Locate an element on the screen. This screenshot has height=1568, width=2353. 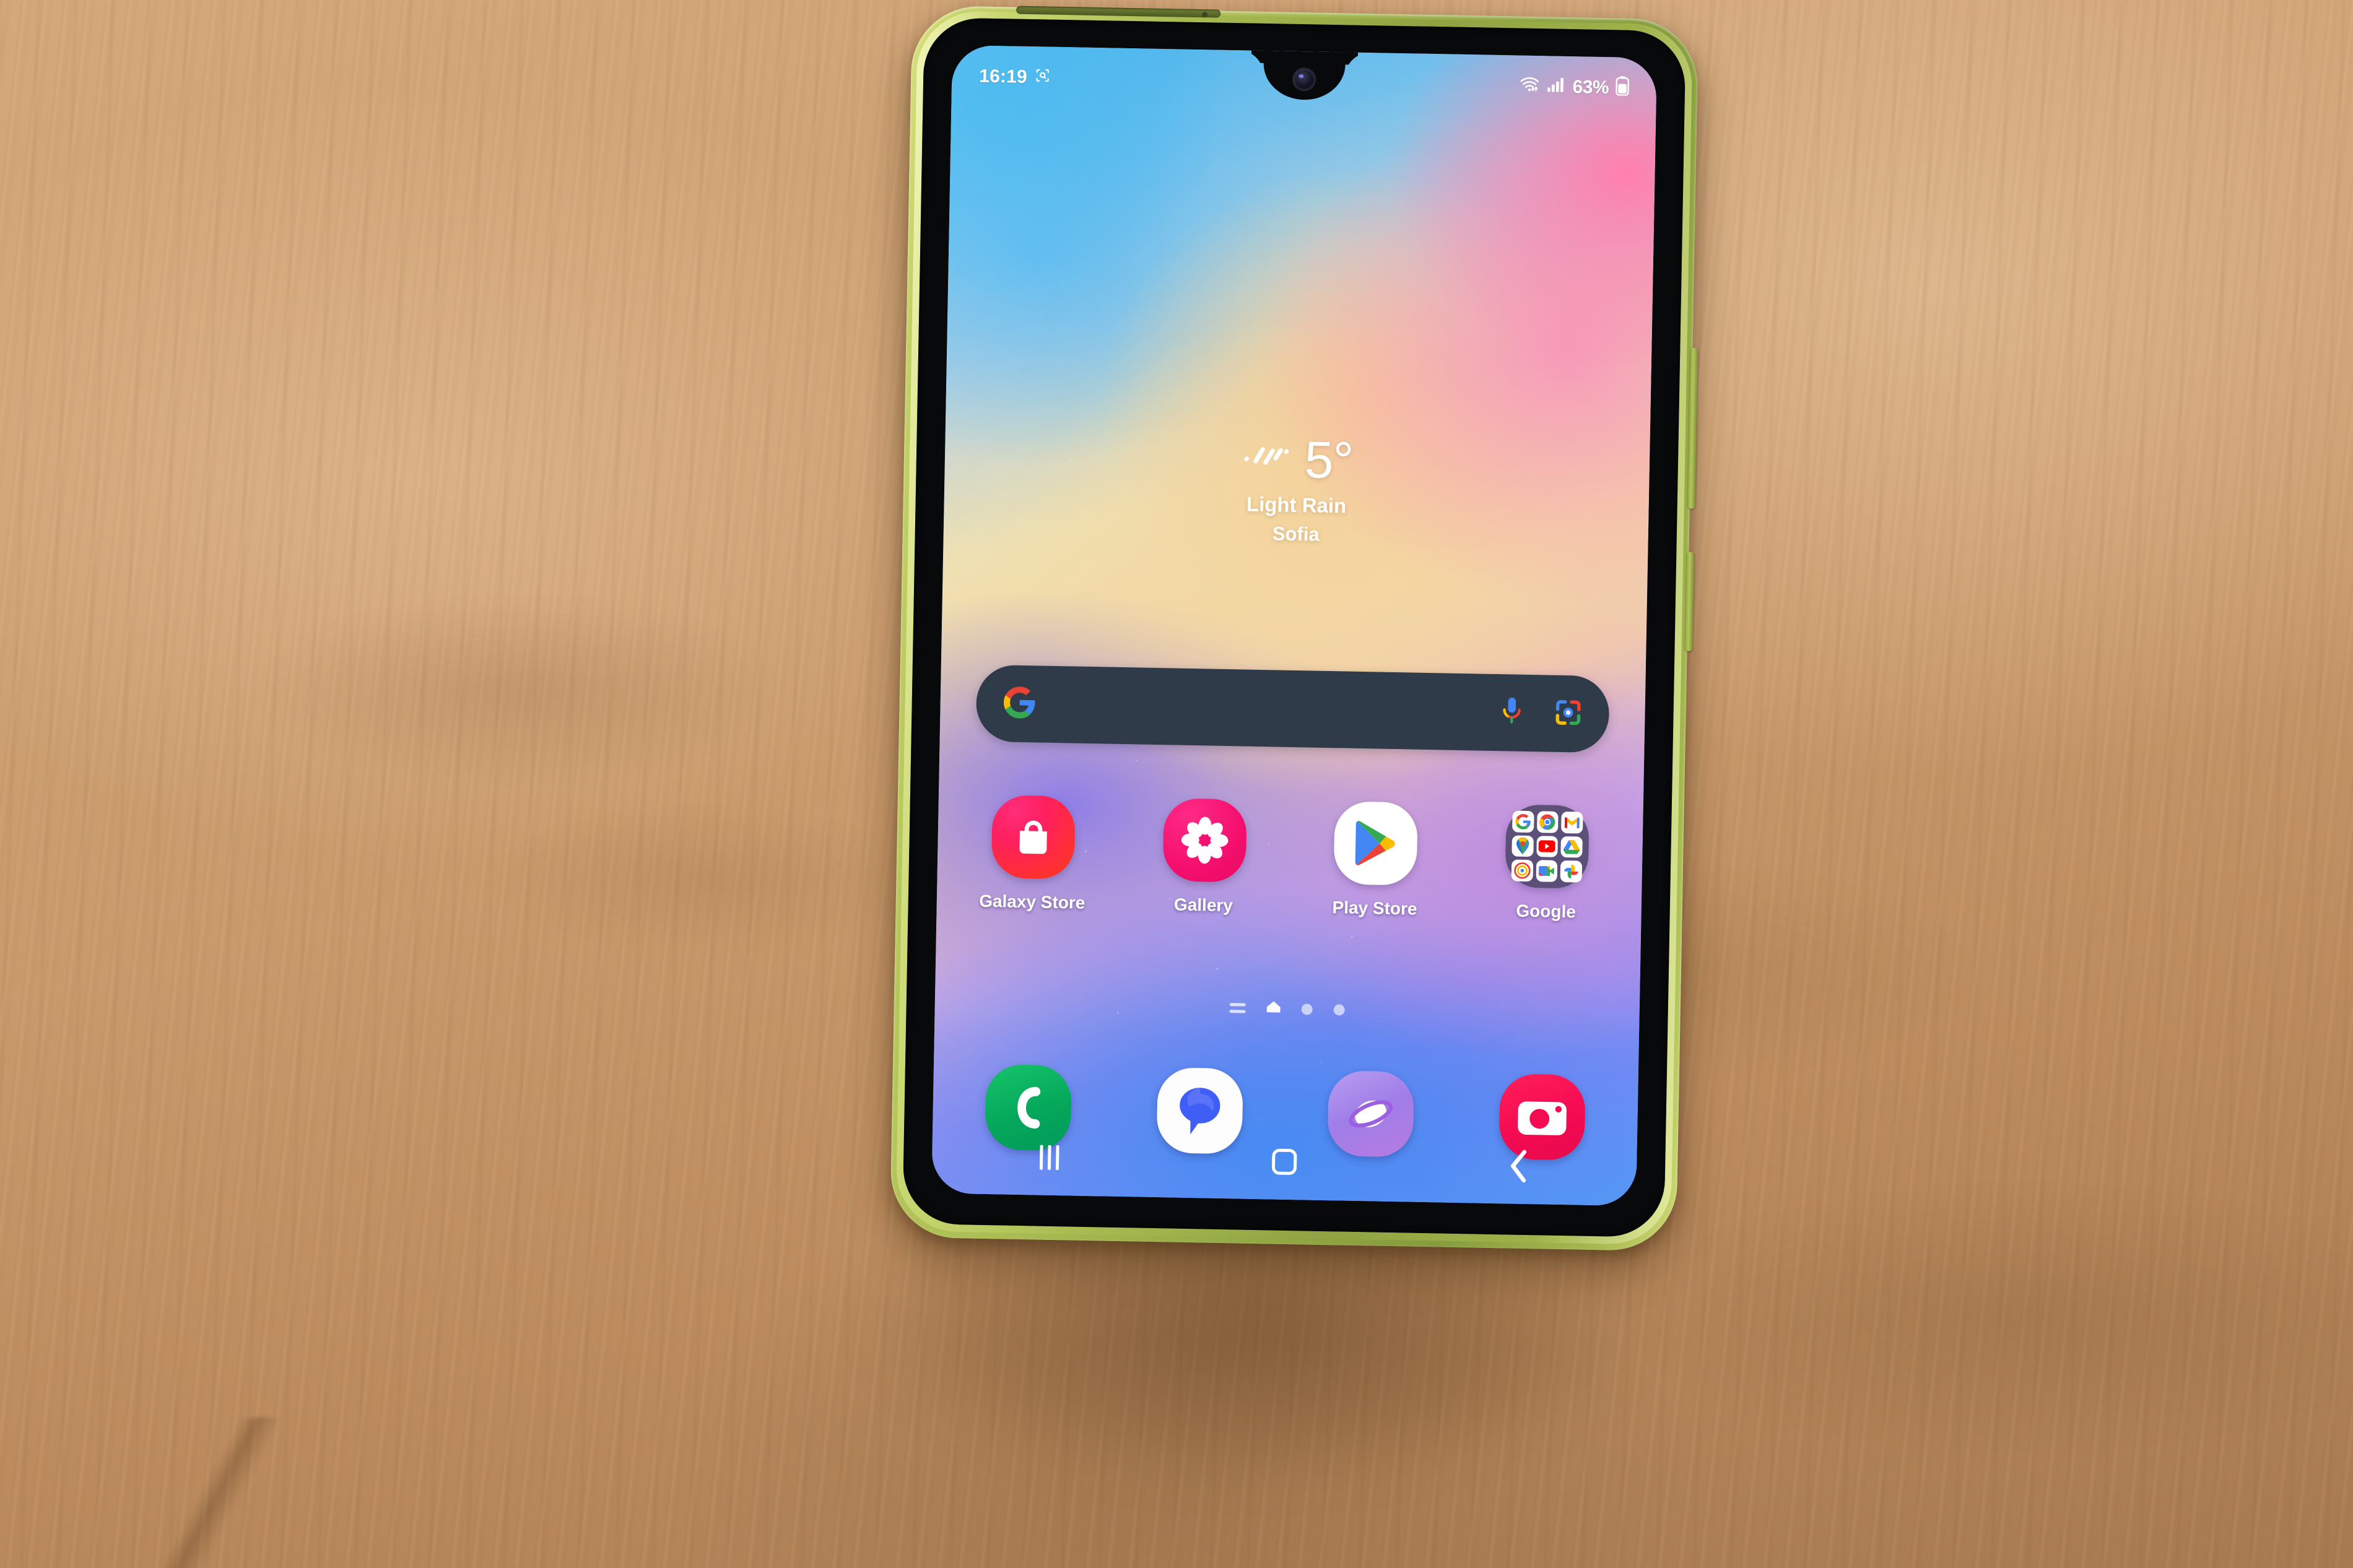
status-bar-right: 63% is located at coordinates (1574, 87).